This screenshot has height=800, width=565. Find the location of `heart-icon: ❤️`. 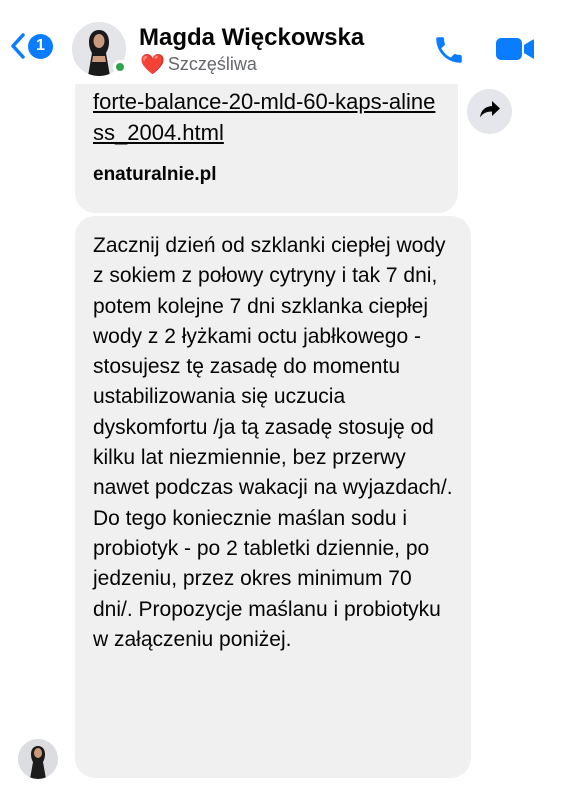

heart-icon: ❤️ is located at coordinates (152, 64).